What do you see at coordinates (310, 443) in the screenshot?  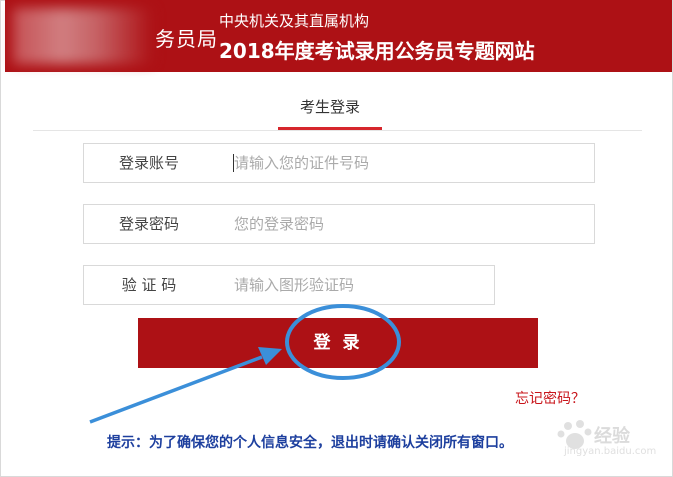 I see `security-tip: 提示：为了确保您的个人信息安全，退出时请确认关闭所有窗口。` at bounding box center [310, 443].